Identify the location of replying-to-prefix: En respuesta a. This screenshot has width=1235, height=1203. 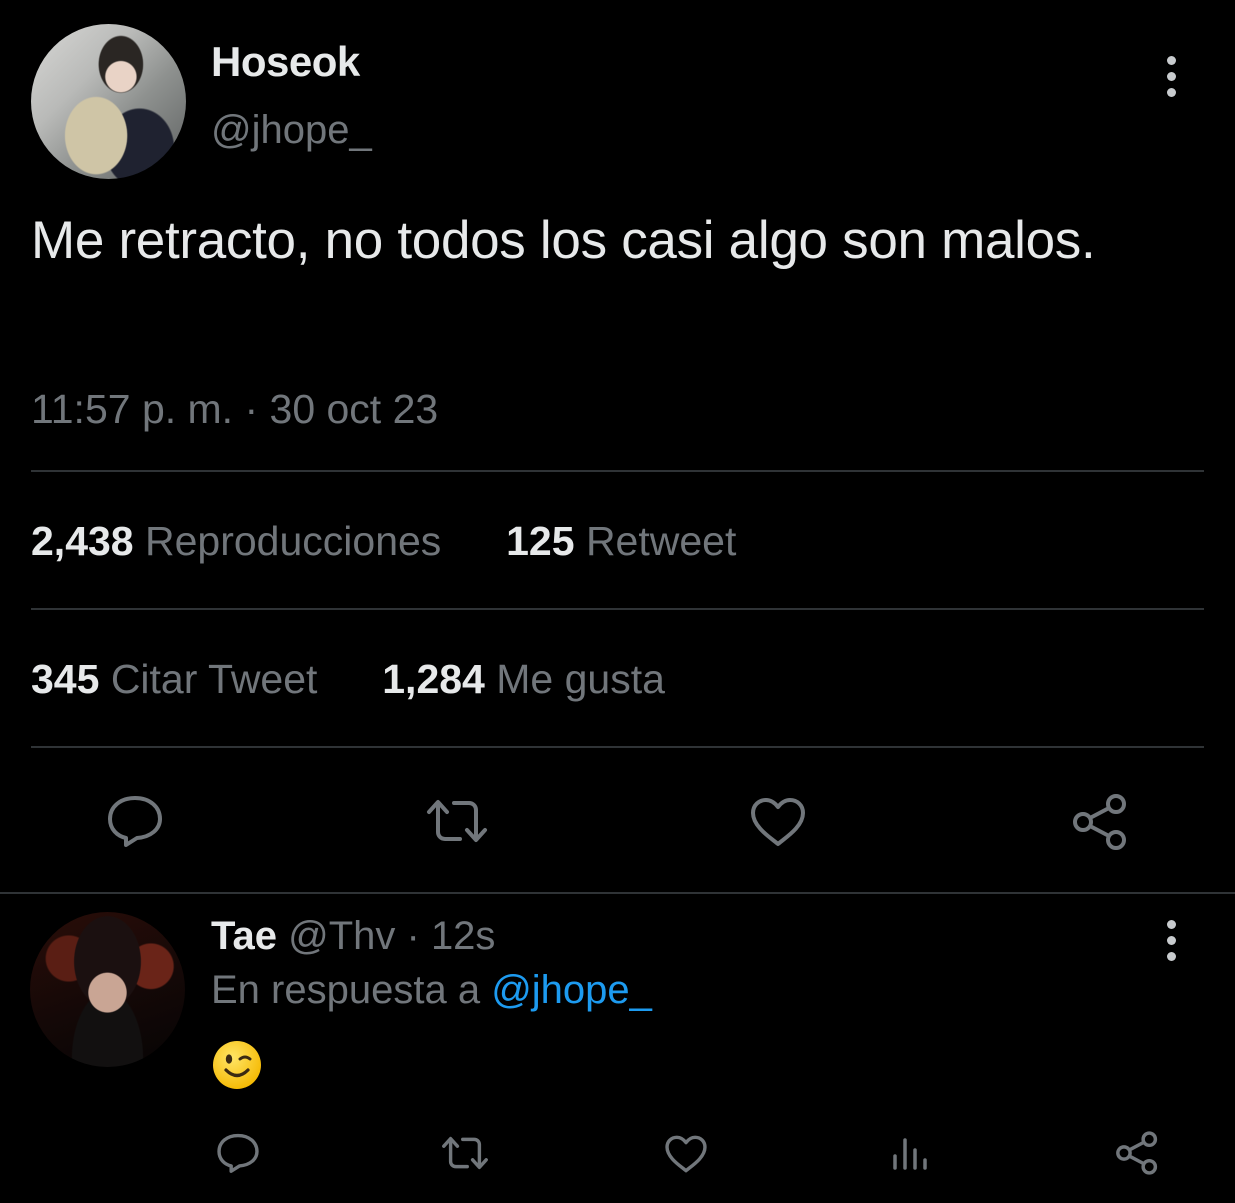
(351, 990).